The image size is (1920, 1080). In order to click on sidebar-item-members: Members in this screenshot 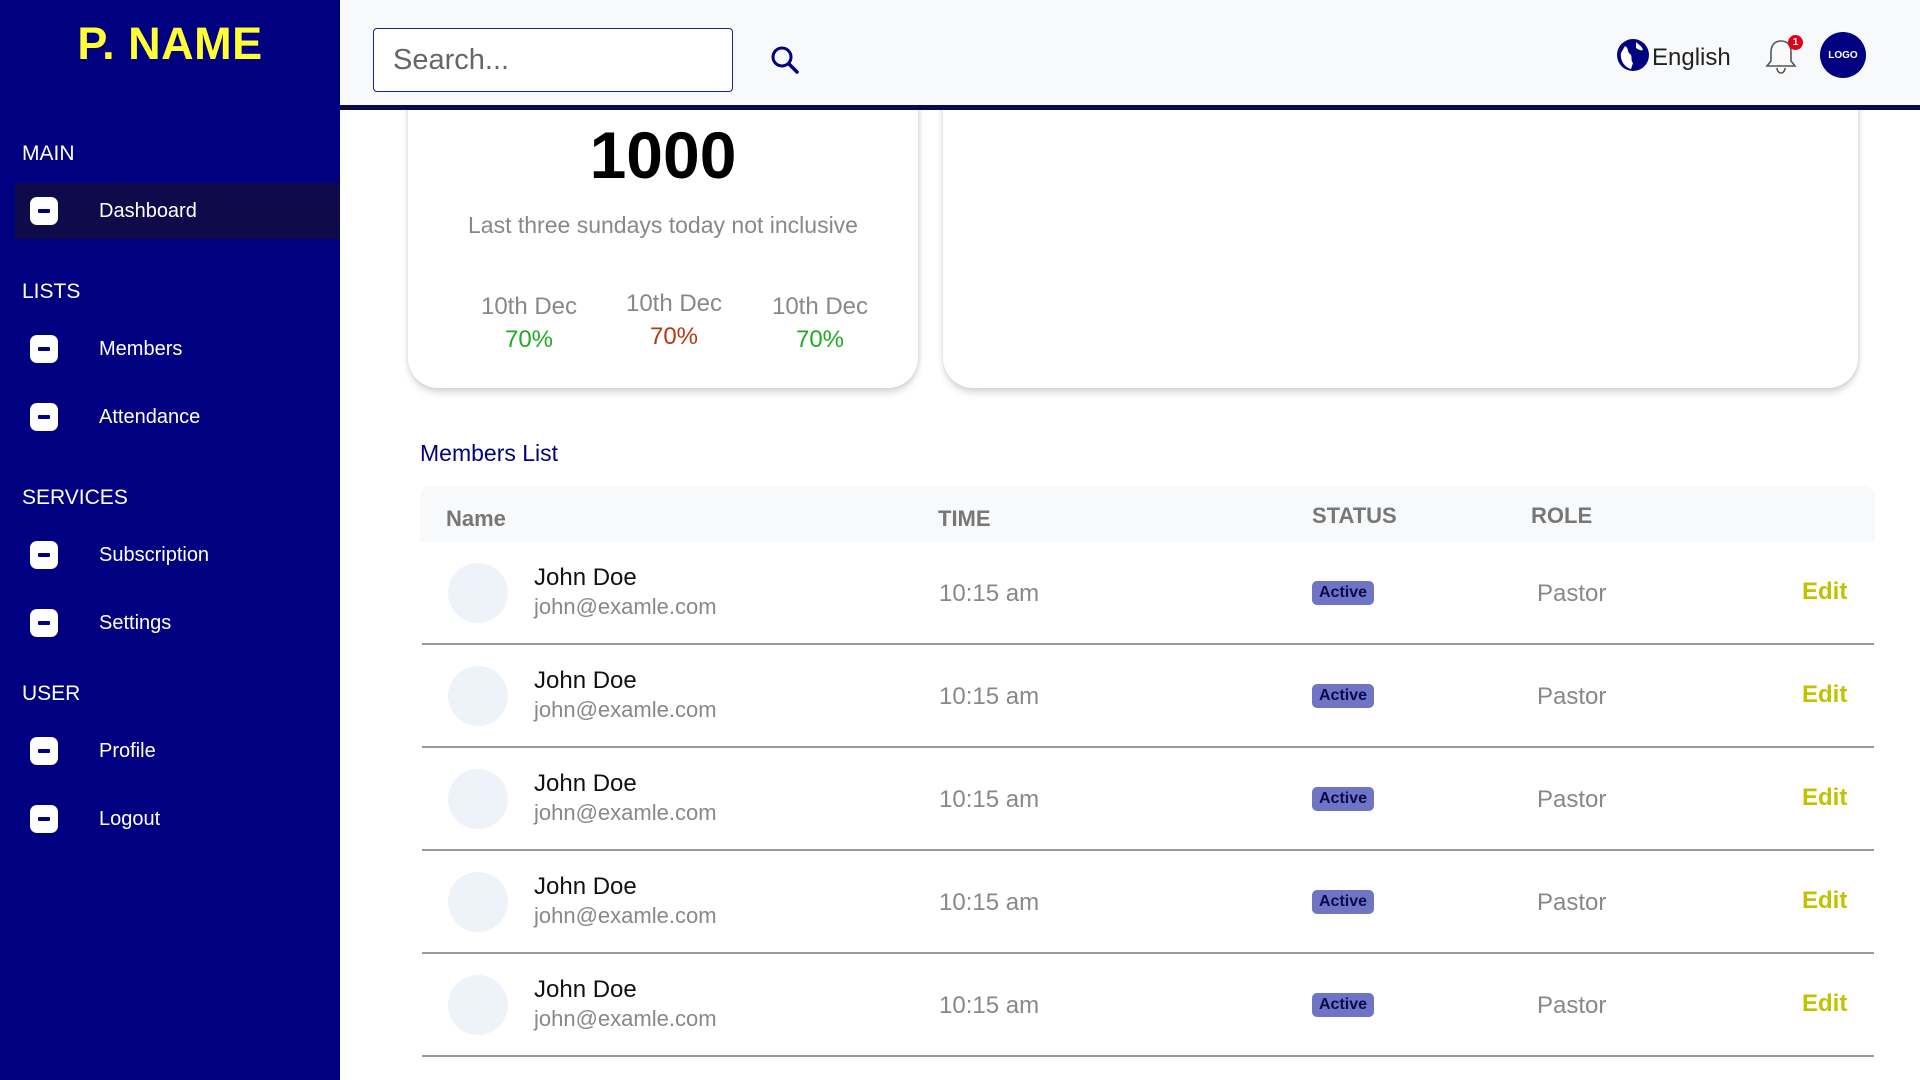, I will do `click(177, 349)`.